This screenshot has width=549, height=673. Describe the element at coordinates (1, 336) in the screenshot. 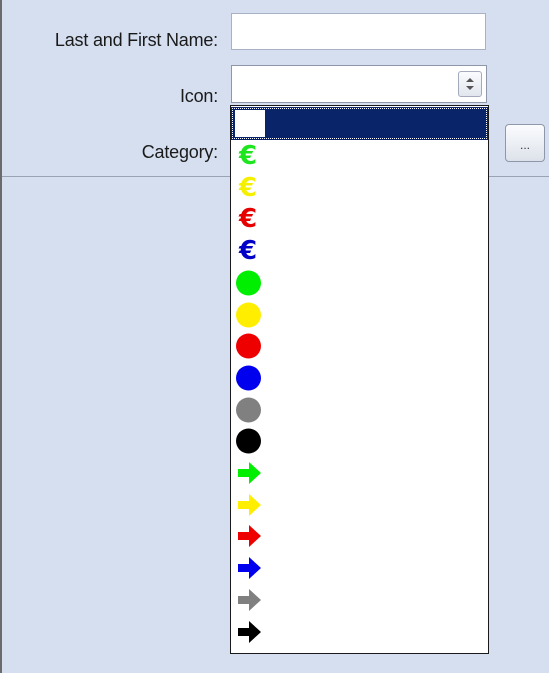

I see `window-left-border` at that location.